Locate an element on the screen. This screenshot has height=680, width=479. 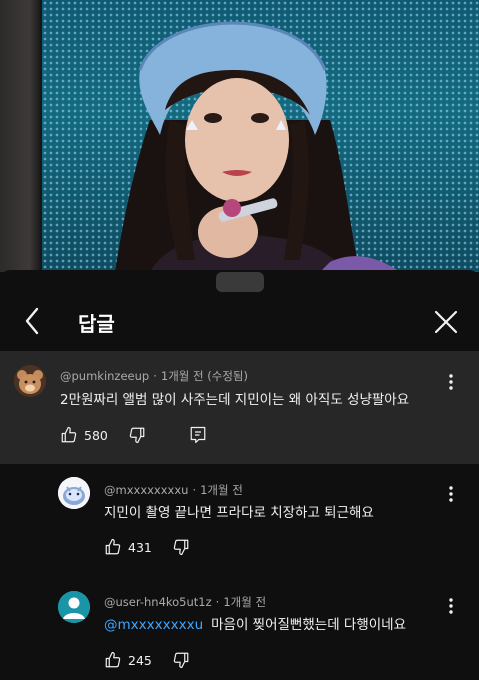
comment-meta: @user-hn4ko5ut1z · 1개월 전 is located at coordinates (185, 602).